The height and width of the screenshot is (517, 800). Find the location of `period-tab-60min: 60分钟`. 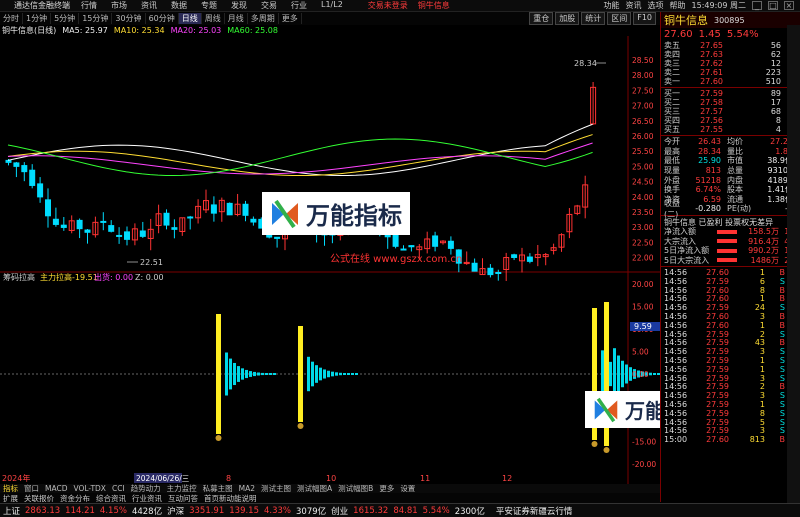

period-tab-60min: 60分钟 is located at coordinates (162, 18).